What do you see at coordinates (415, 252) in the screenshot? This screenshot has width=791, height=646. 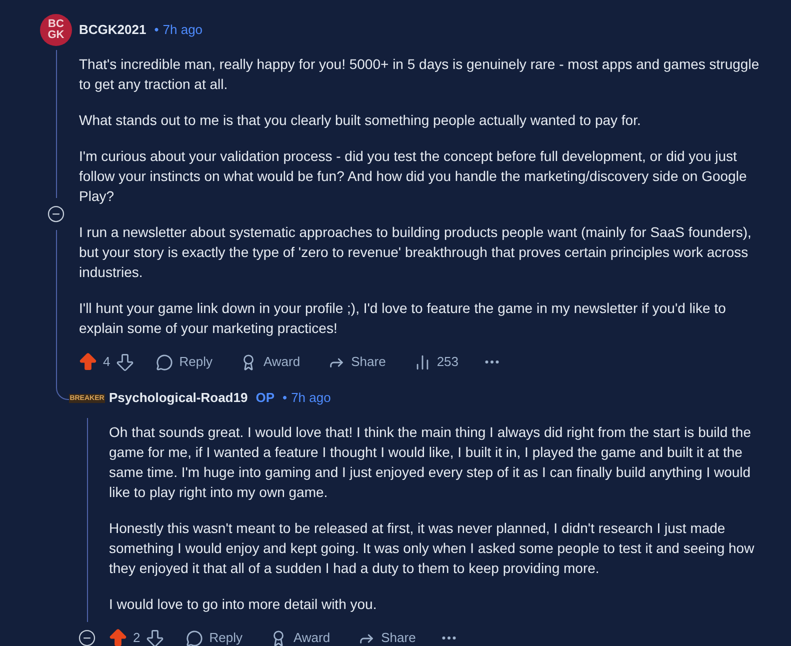 I see `comment-text: I run a newsletter about systematic approaches to building products people want (mainly for SaaS founders), but your story is exactly the type of 'zero to revenue' breakthrough that proves certain principles work across industries.` at bounding box center [415, 252].